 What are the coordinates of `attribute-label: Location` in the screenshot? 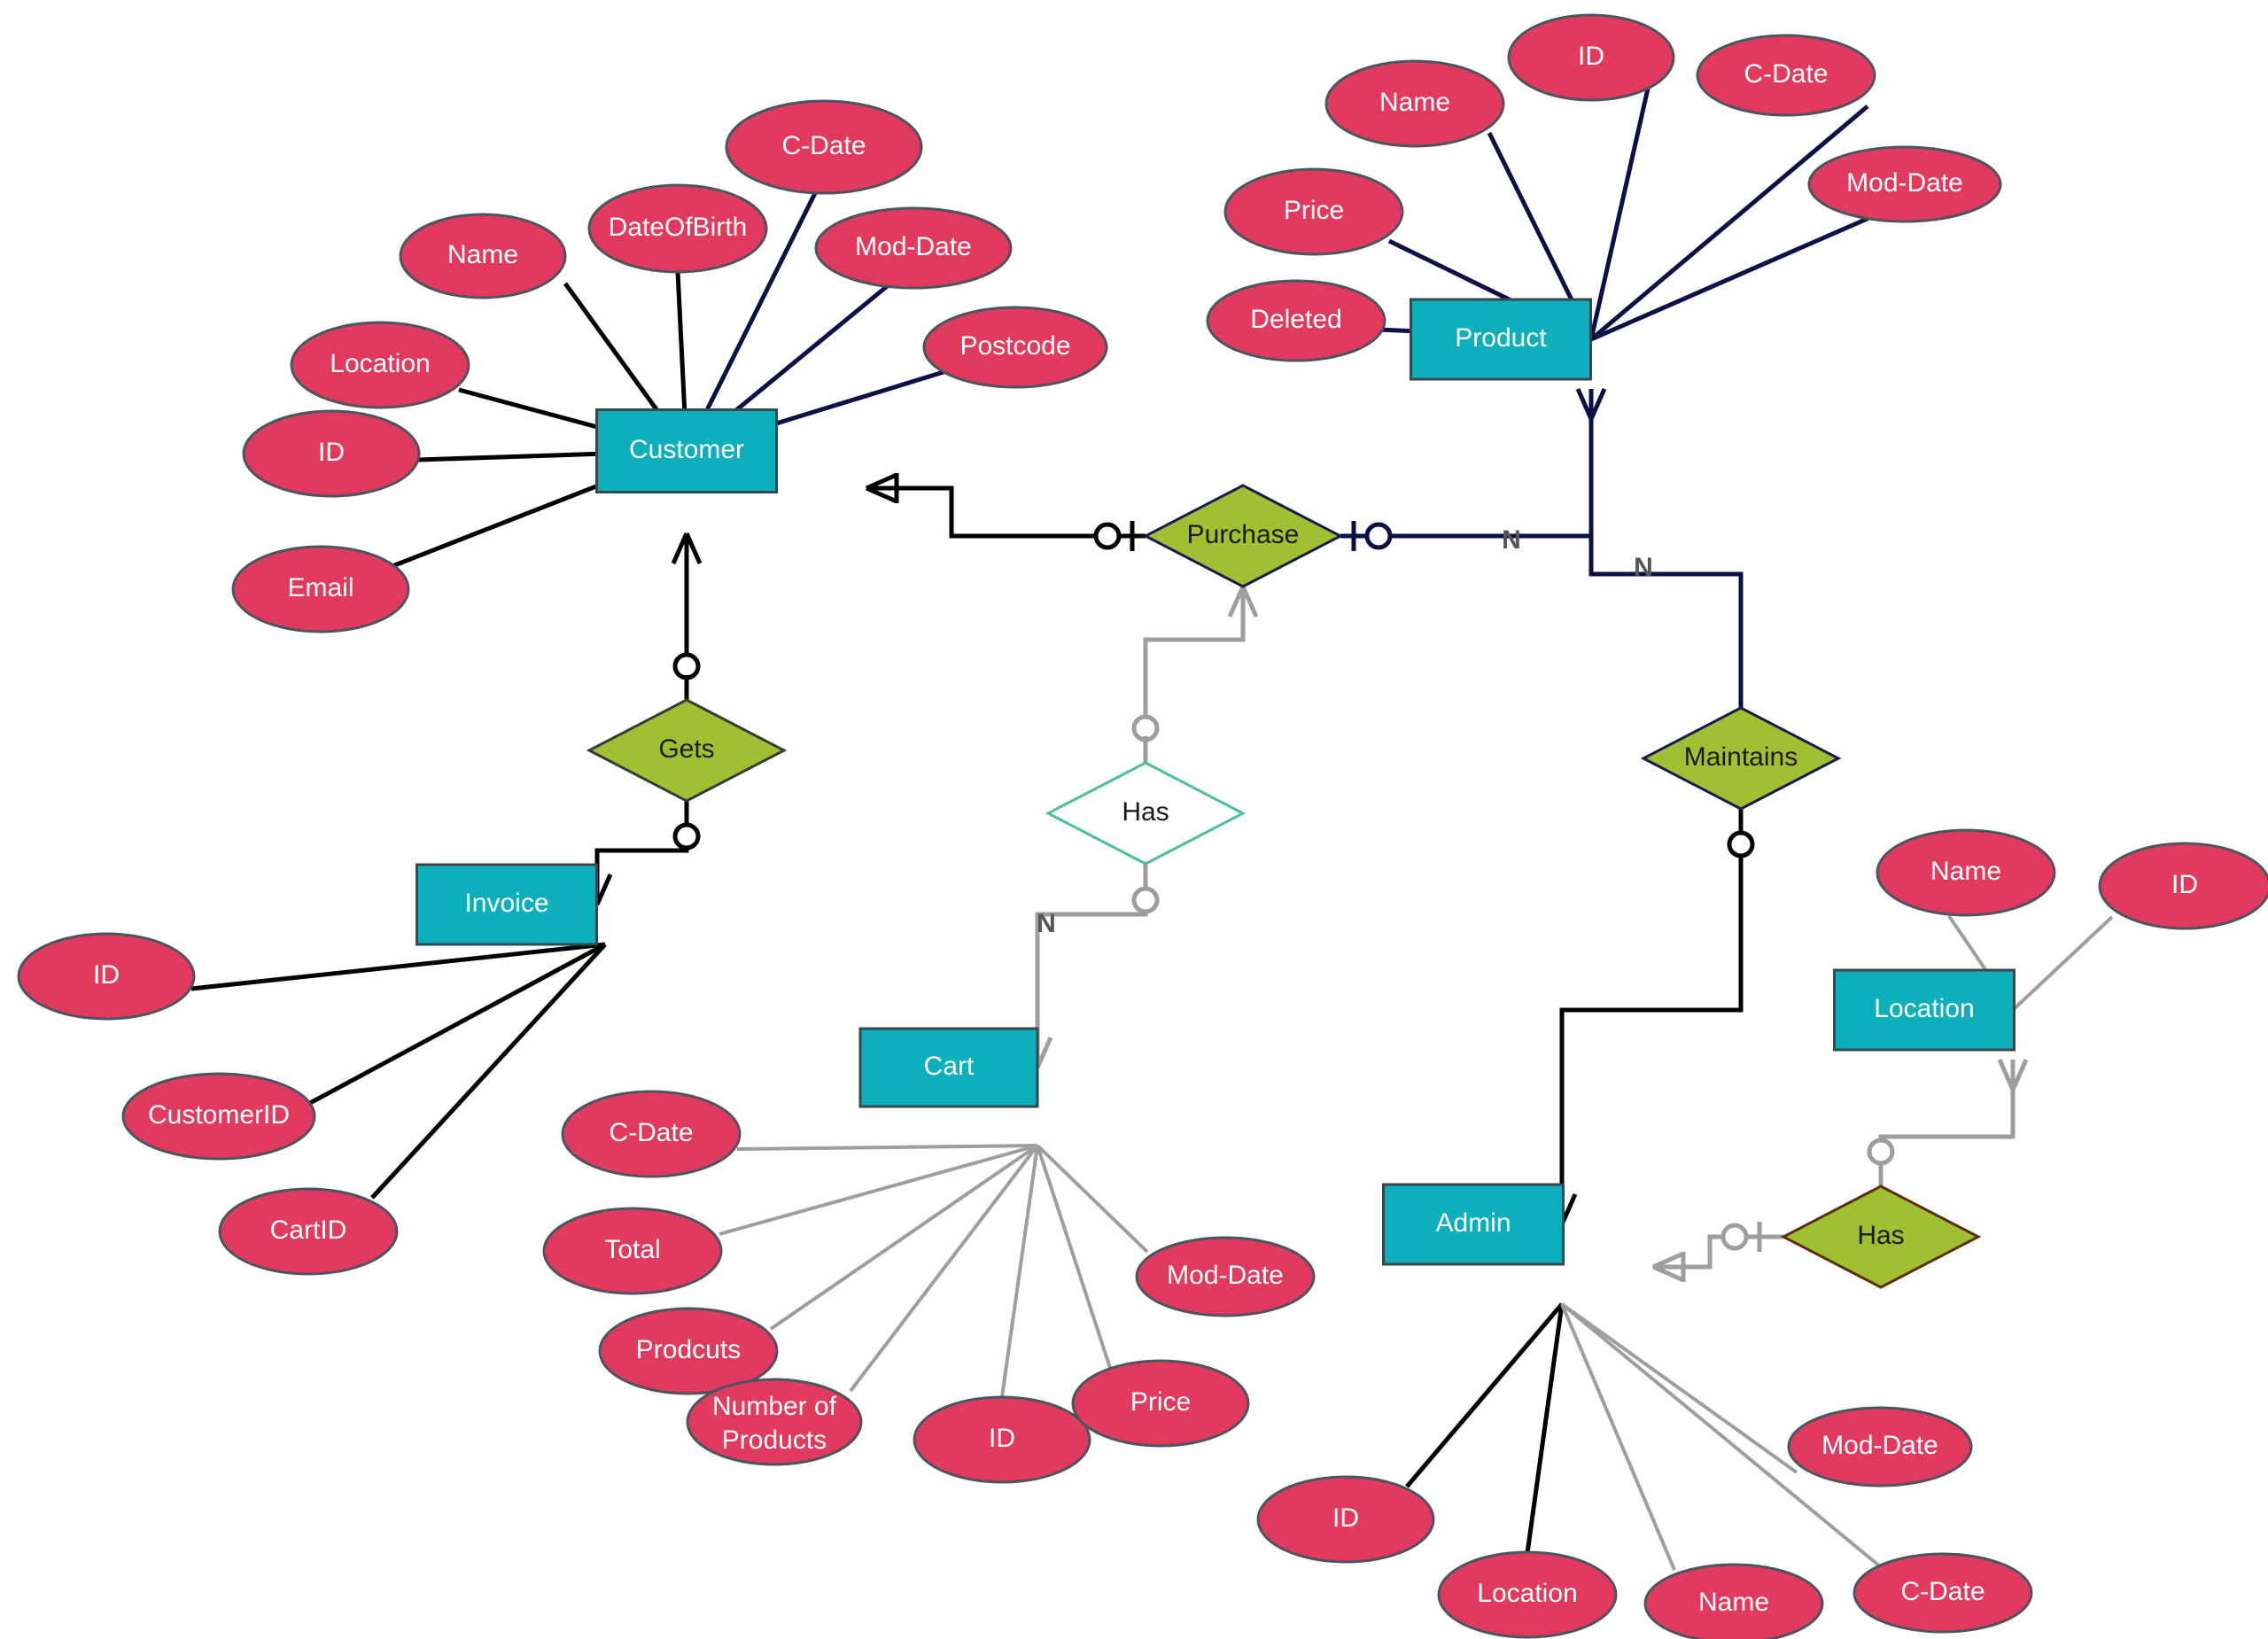 It's located at (380, 363).